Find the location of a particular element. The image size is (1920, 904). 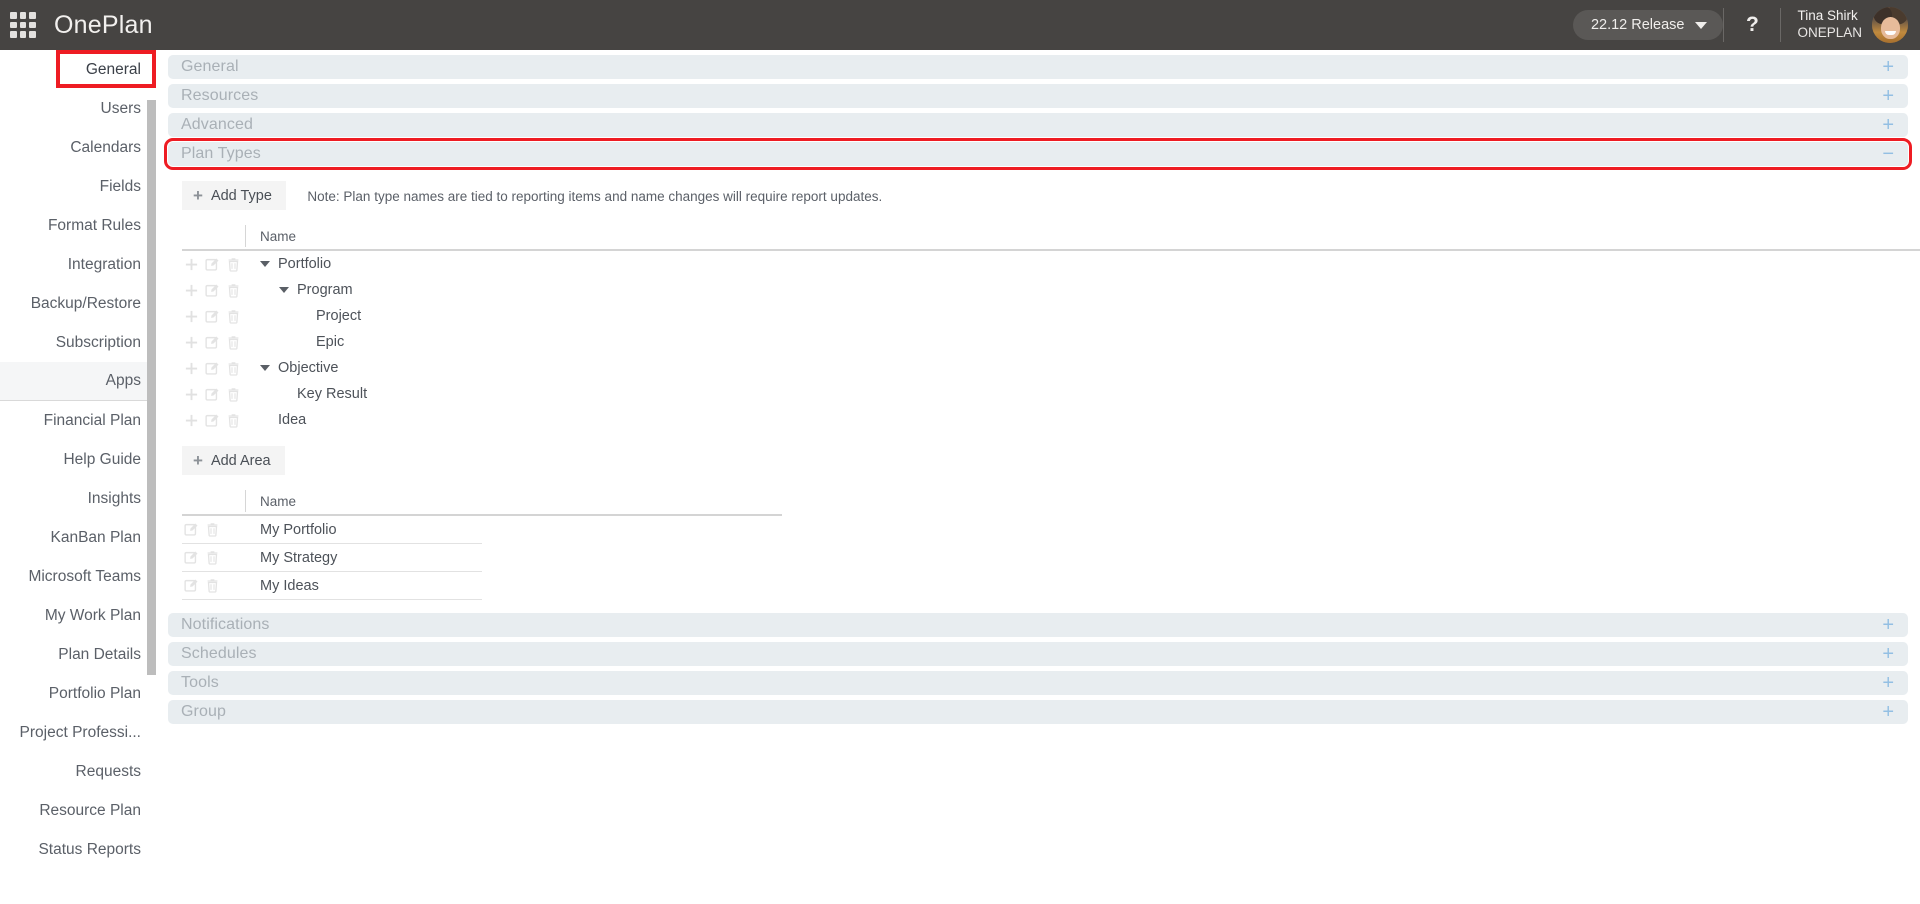

add-area-button: + Add Area is located at coordinates (233, 460).